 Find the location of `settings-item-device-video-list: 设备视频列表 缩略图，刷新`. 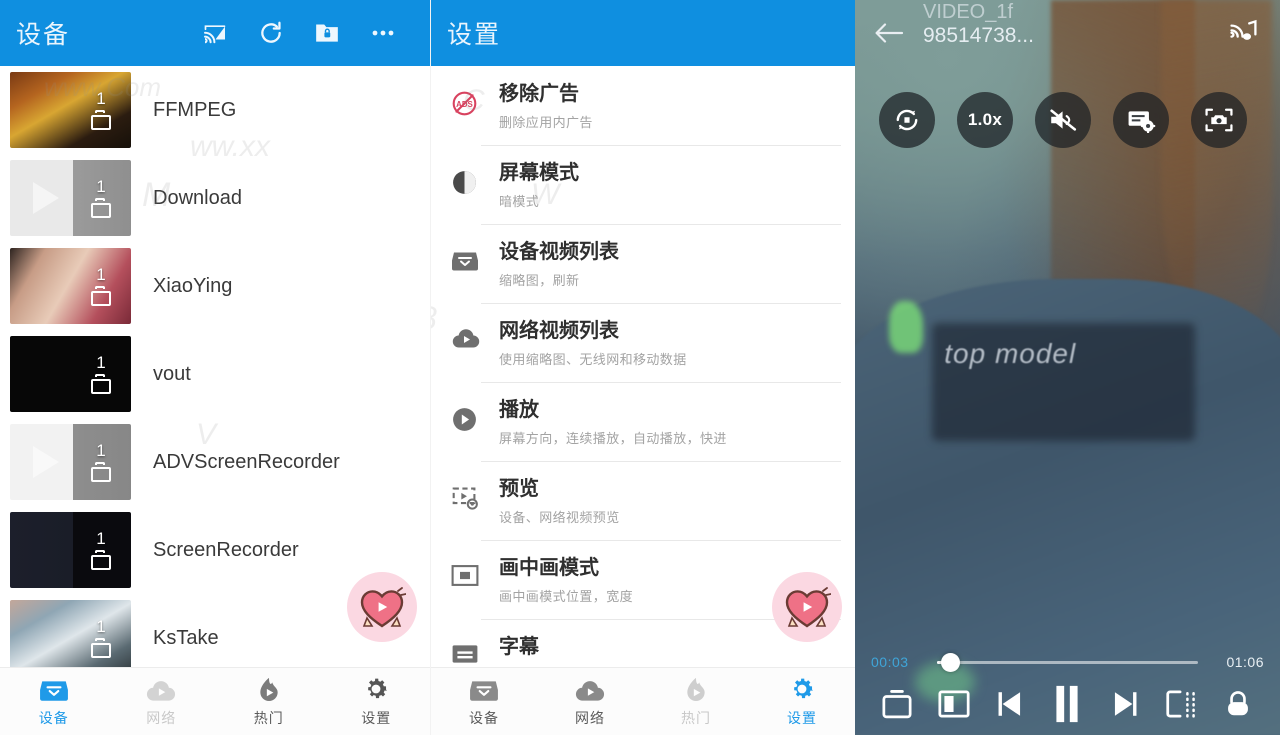

settings-item-device-video-list: 设备视频列表 缩略图，刷新 is located at coordinates (643, 263).